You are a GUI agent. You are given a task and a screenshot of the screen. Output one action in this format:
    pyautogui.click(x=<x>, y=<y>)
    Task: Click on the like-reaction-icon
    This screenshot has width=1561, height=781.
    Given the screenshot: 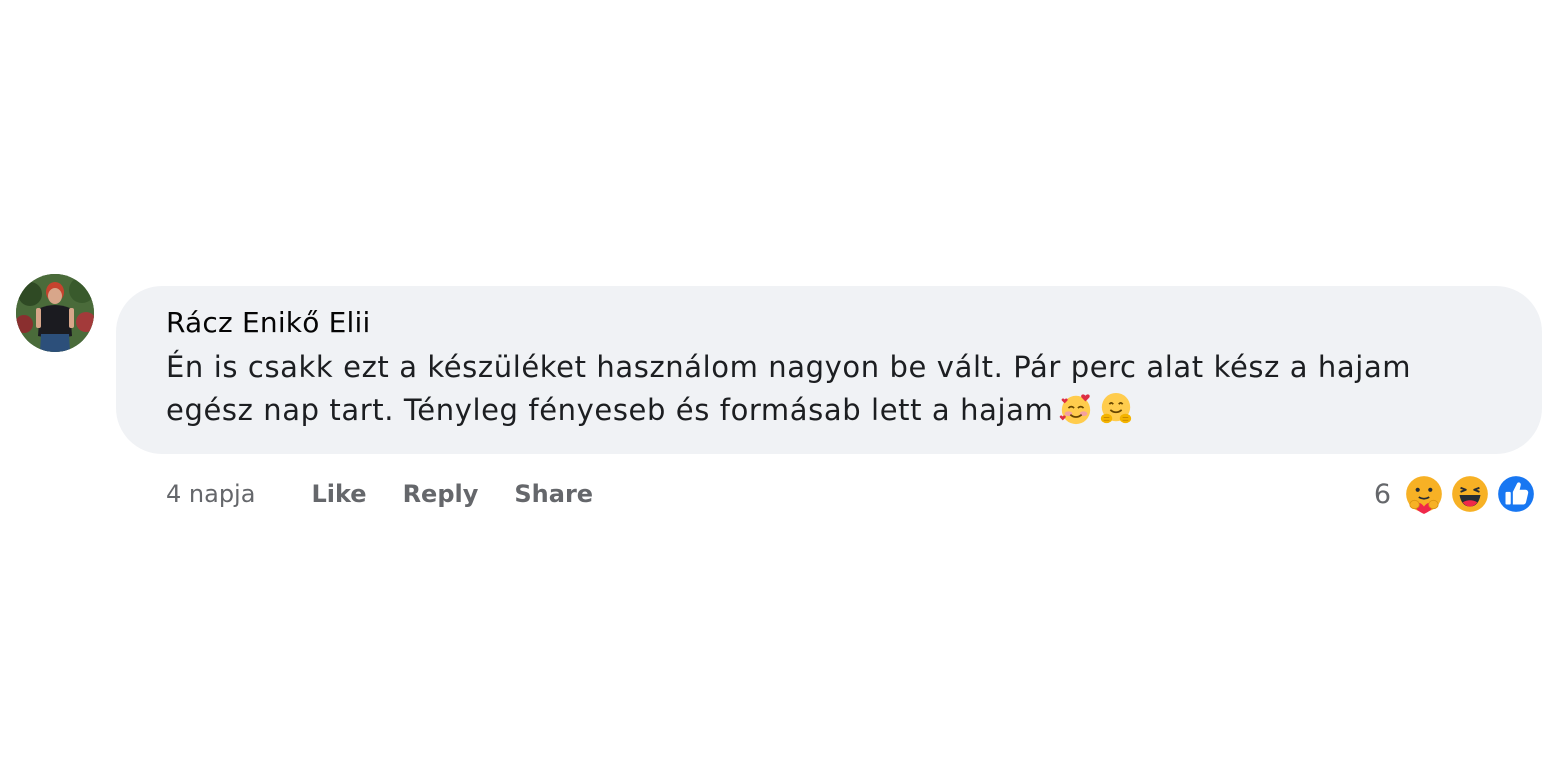 What is the action you would take?
    pyautogui.click(x=1516, y=494)
    